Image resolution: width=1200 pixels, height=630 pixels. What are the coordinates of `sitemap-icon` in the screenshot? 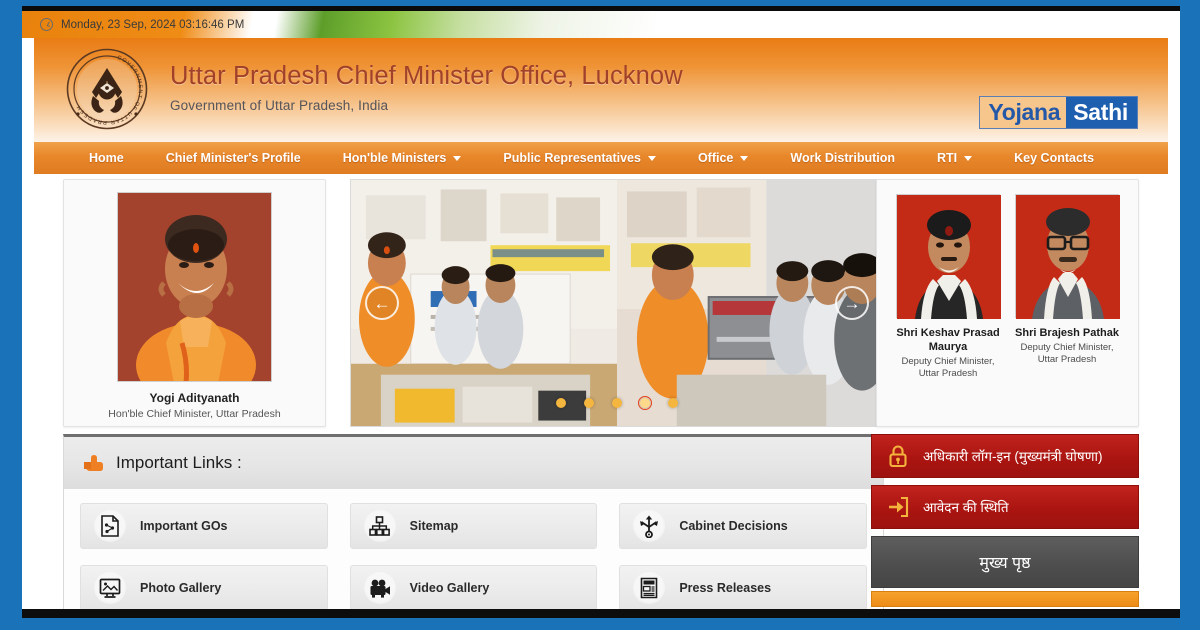 It's located at (379, 526).